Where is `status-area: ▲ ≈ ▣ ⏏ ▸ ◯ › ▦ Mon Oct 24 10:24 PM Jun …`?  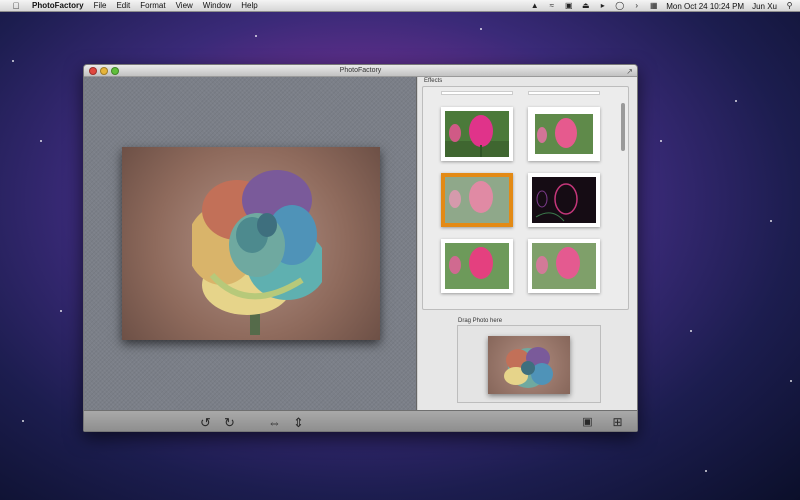
status-area: ▲ ≈ ▣ ⏏ ▸ ◯ › ▦ Mon Oct 24 10:24 PM Jun … is located at coordinates (662, 6).